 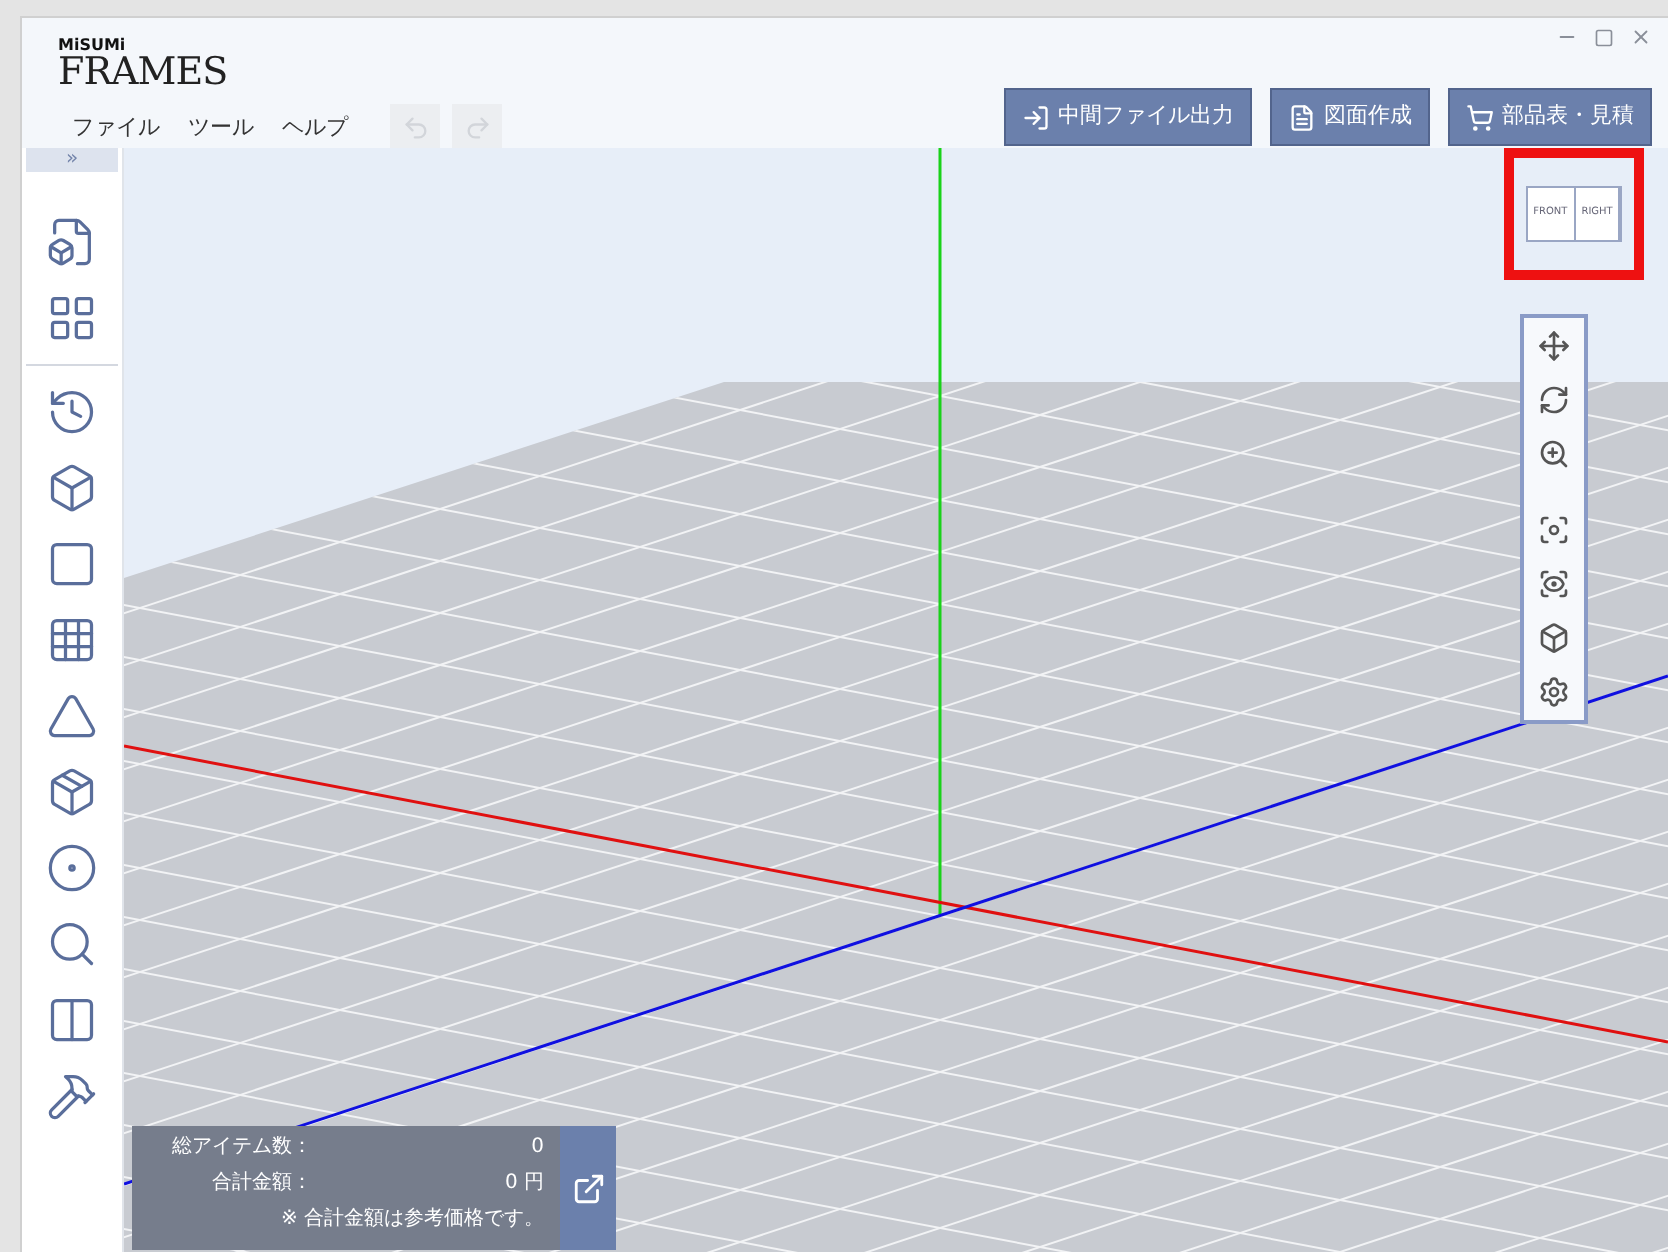 What do you see at coordinates (1128, 117) in the screenshot?
I see `export-button: 中間ファイル出力` at bounding box center [1128, 117].